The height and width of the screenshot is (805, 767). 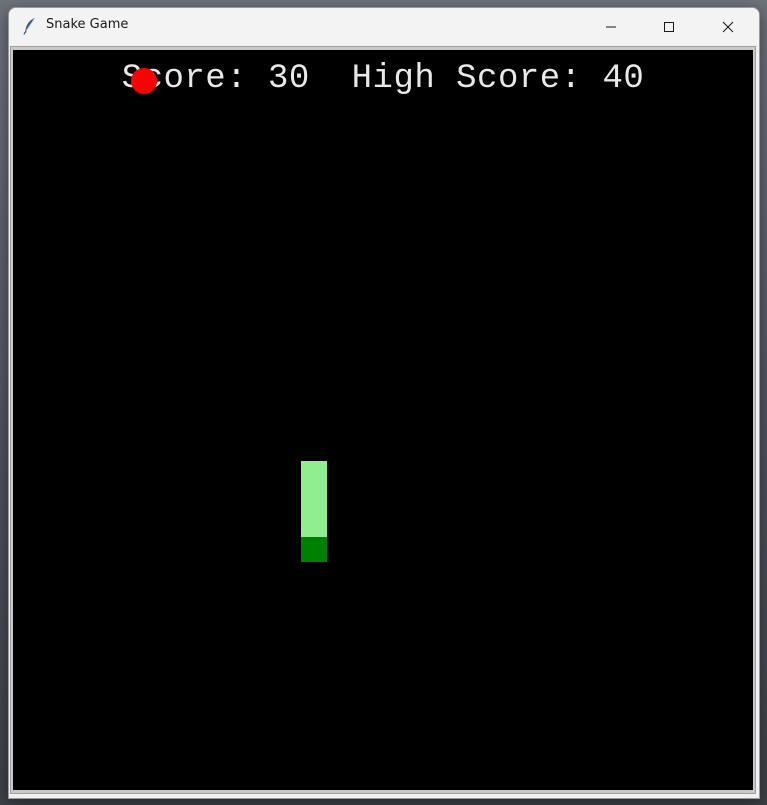 I want to click on maximize-icon, so click(x=669, y=27).